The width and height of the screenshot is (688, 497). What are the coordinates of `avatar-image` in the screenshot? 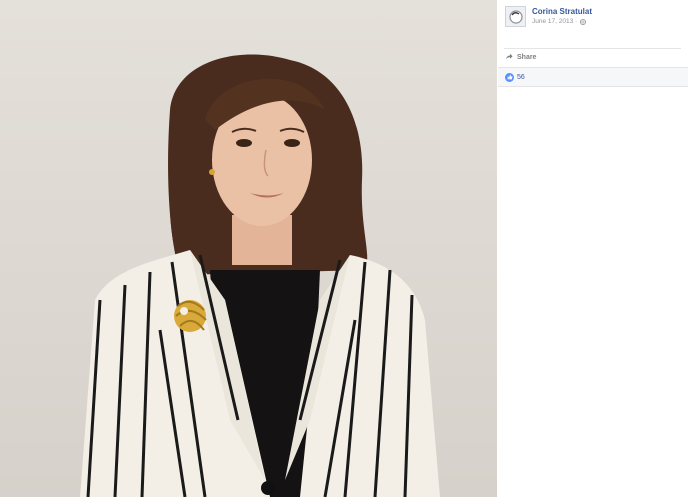 It's located at (515, 16).